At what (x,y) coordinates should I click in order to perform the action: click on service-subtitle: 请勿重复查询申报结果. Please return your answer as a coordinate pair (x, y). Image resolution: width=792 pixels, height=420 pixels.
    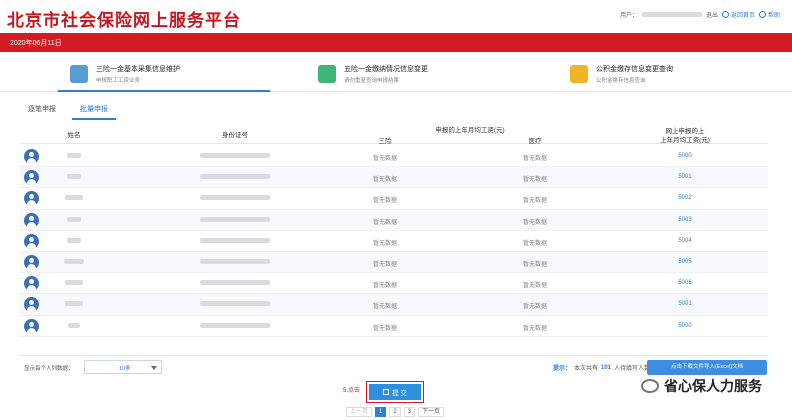
    Looking at the image, I should click on (372, 81).